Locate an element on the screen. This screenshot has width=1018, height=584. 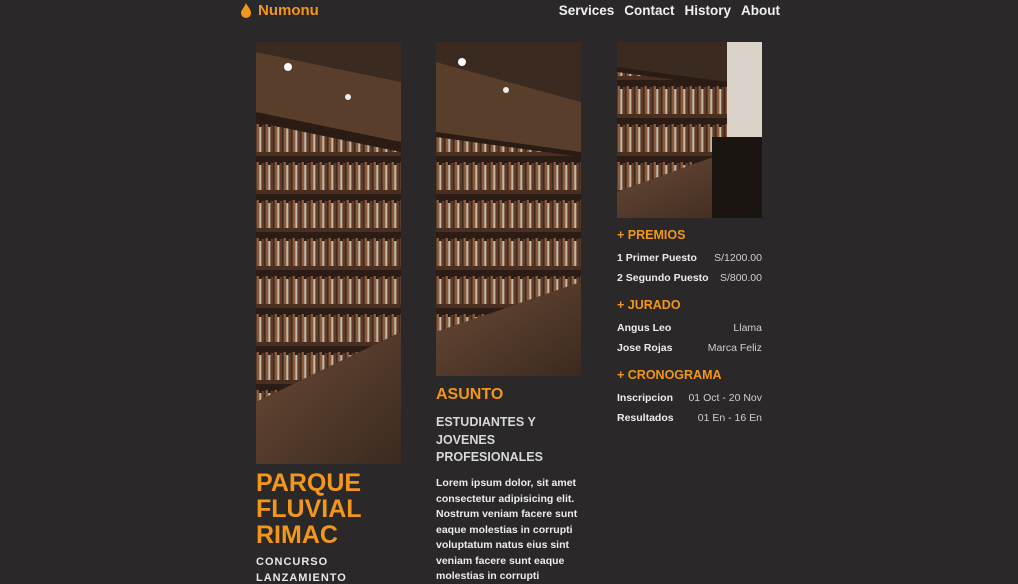
cronograma-date: 01 En - 16 En is located at coordinates (729, 418).